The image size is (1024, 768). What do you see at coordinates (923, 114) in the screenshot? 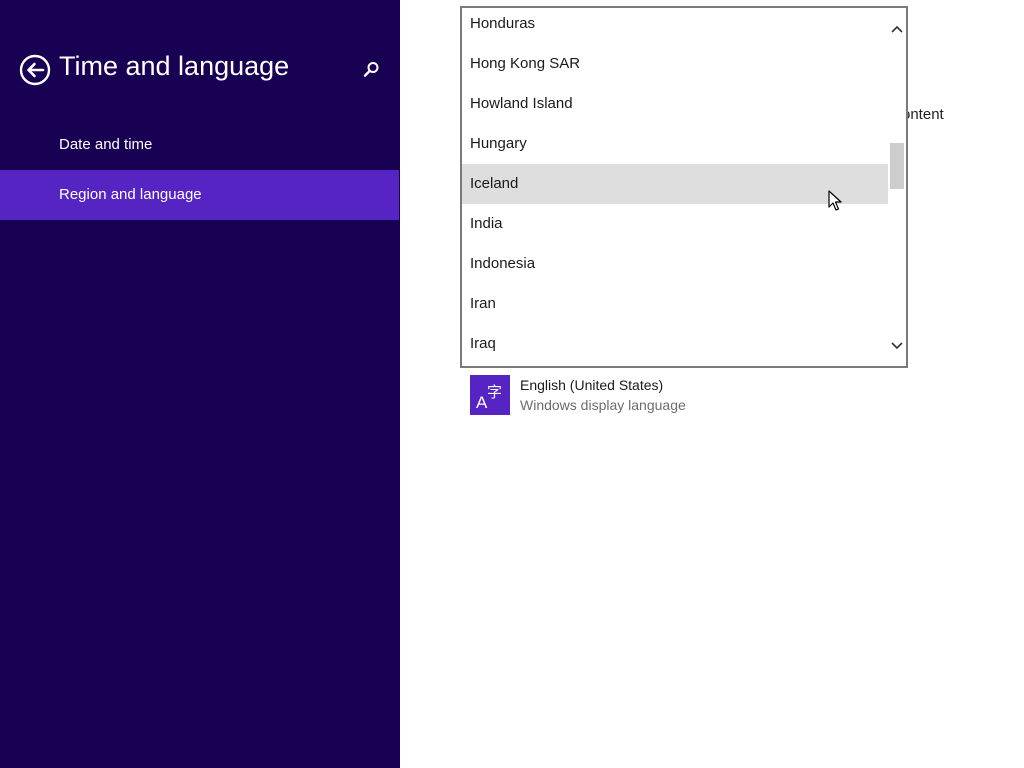
I see `partially-hidden-setting-text: ontent` at bounding box center [923, 114].